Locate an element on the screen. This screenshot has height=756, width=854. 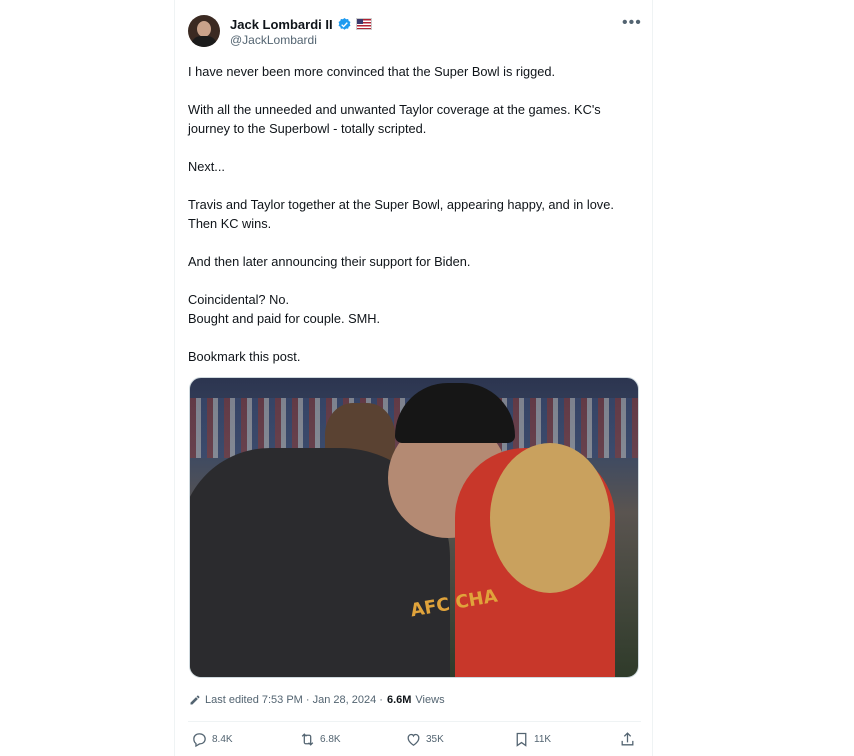
avatar is located at coordinates (204, 31).